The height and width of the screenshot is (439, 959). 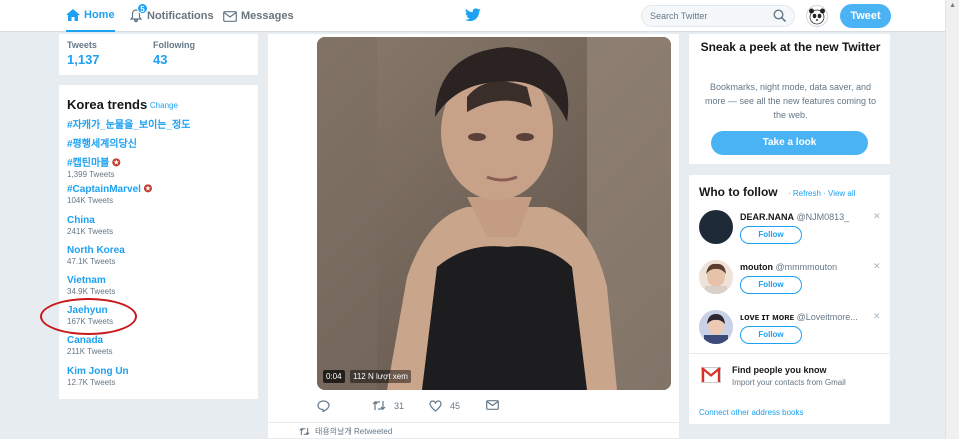 What do you see at coordinates (952, 219) in the screenshot?
I see `scrollbar: ▲` at bounding box center [952, 219].